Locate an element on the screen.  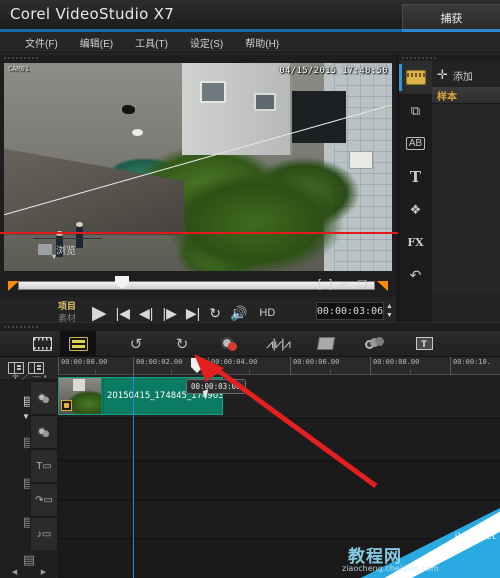
go-to-end-button: ▶| is located at coordinates (193, 313).